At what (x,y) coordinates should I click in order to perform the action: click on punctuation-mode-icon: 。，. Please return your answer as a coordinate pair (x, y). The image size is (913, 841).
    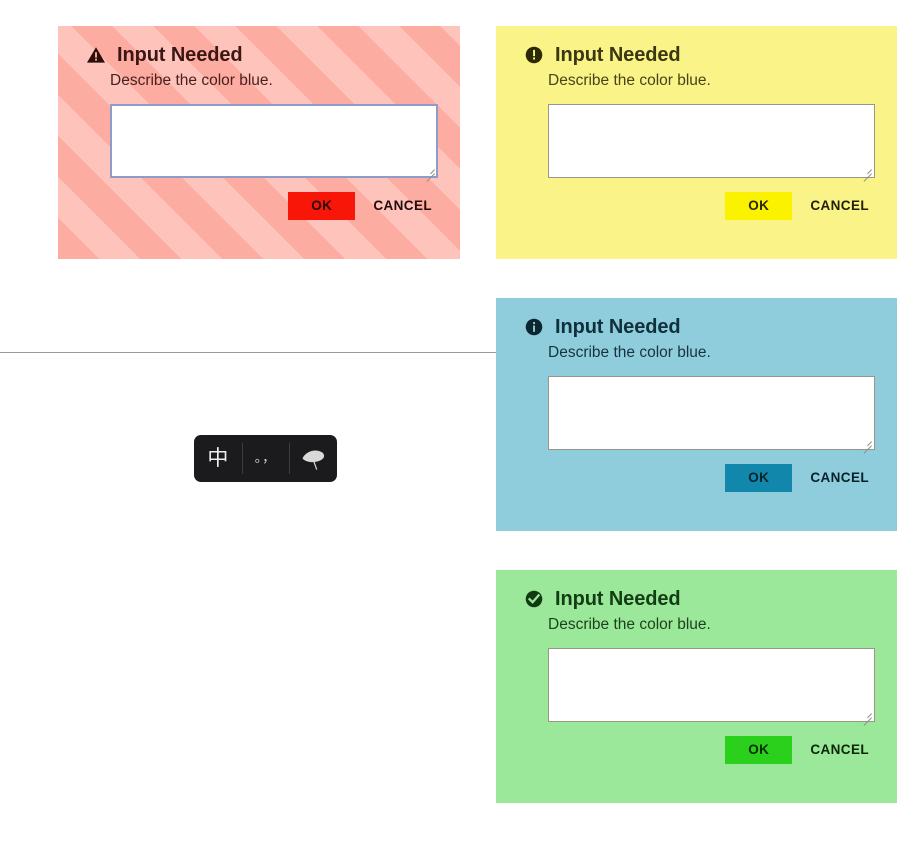
    Looking at the image, I should click on (265, 458).